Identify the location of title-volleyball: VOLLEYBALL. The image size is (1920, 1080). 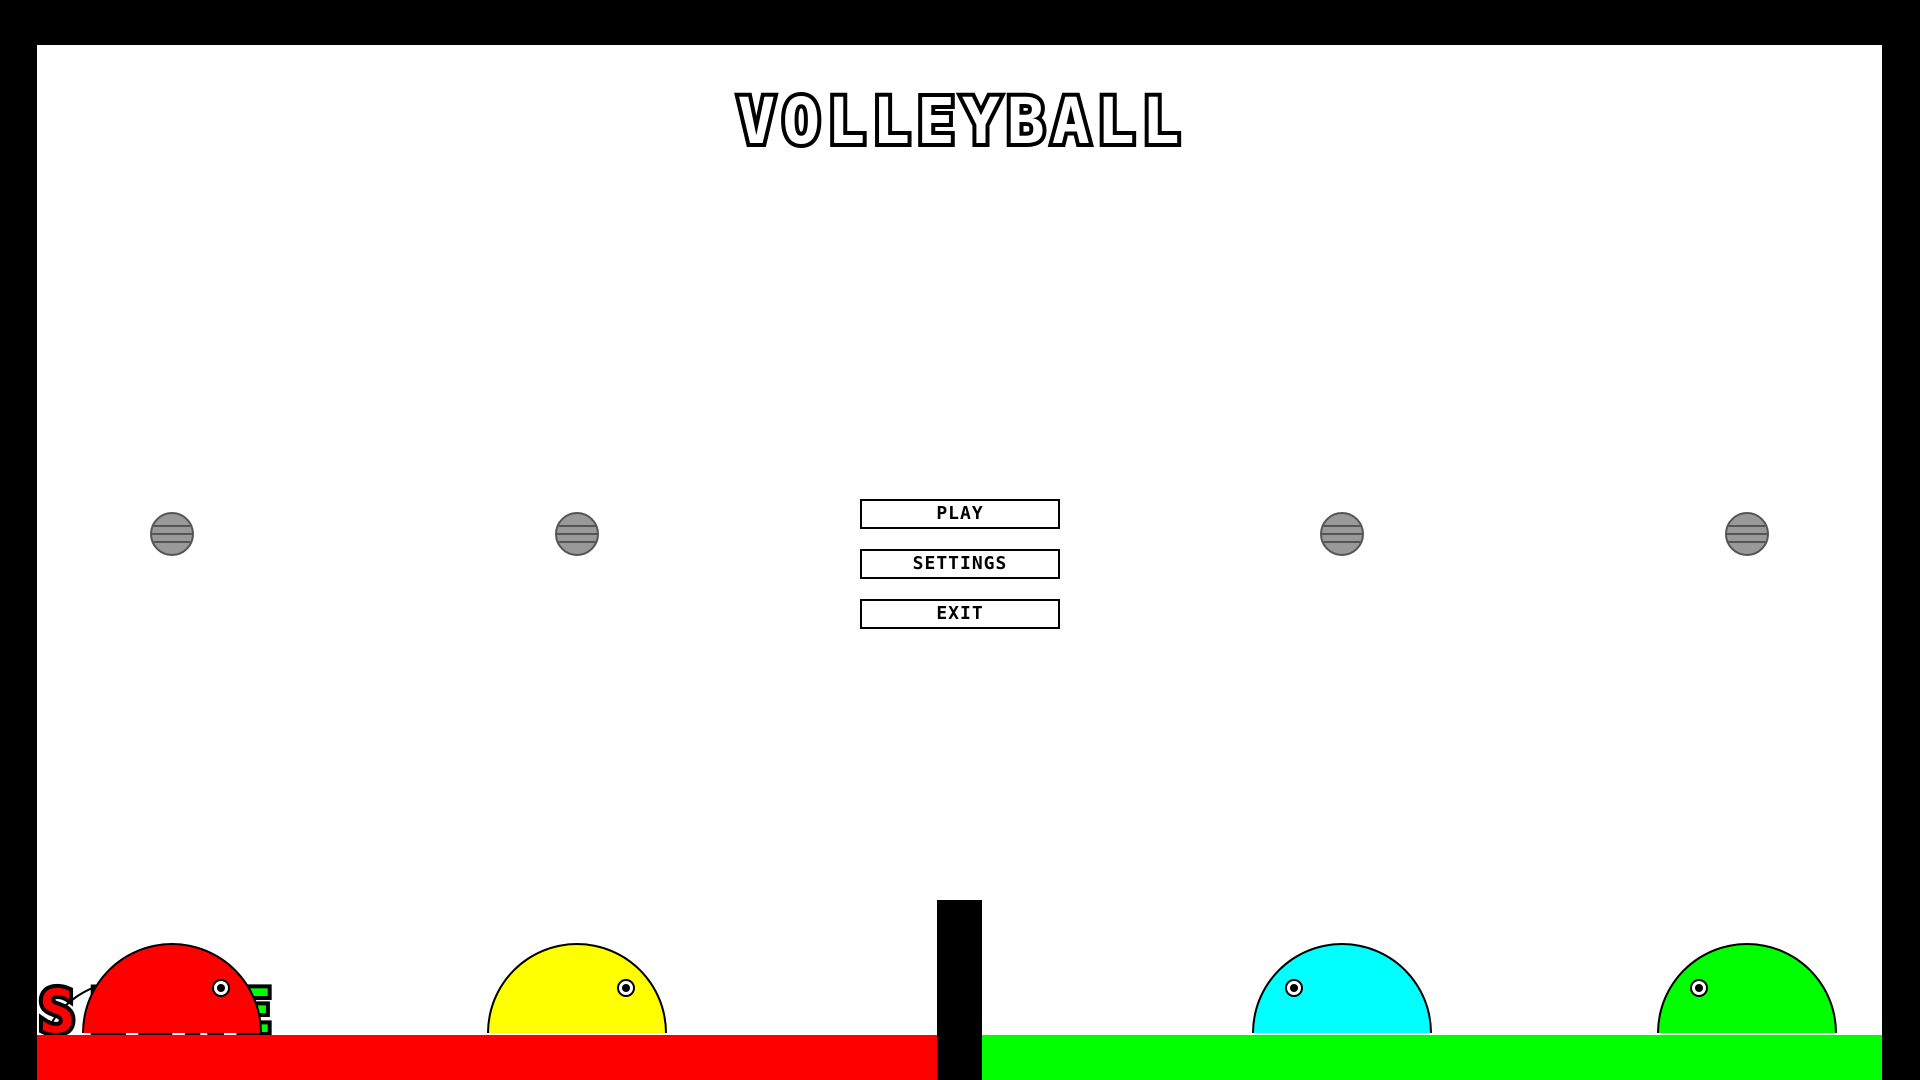
(960, 121).